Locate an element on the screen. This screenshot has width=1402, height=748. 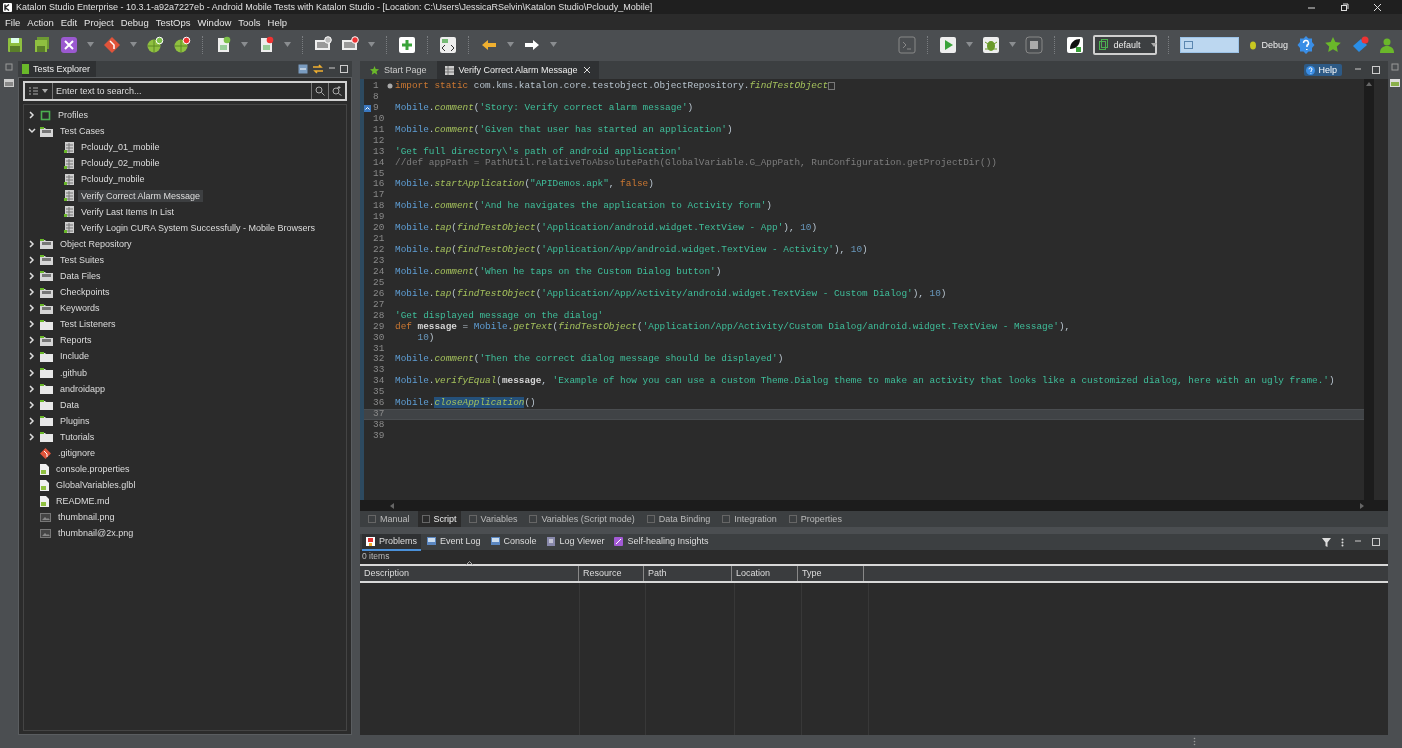
save-all-icon is located at coordinates (42, 44).